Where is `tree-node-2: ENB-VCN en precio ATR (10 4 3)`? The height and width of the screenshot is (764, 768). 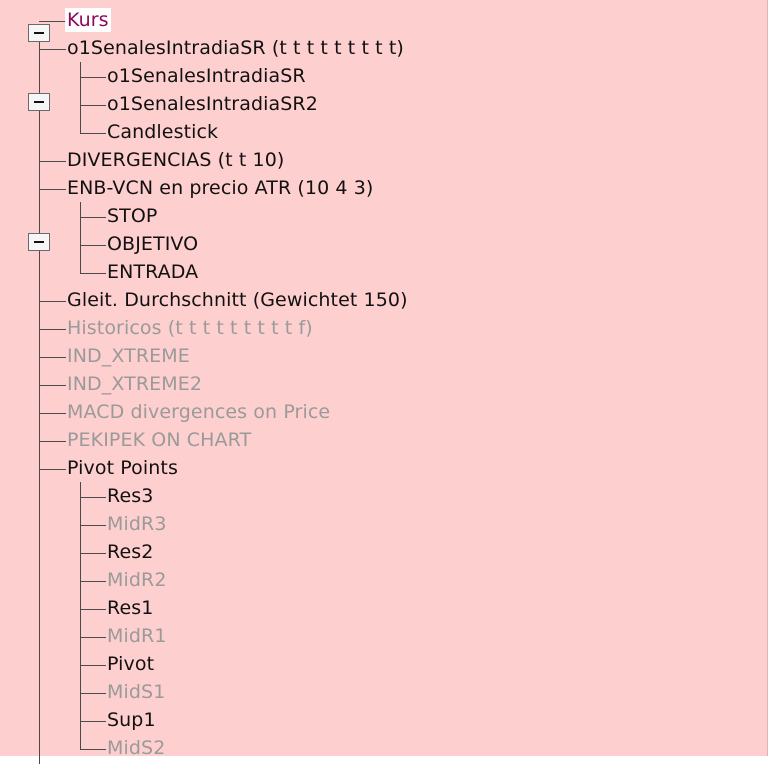
tree-node-2: ENB-VCN en precio ATR (10 4 3) is located at coordinates (220, 188).